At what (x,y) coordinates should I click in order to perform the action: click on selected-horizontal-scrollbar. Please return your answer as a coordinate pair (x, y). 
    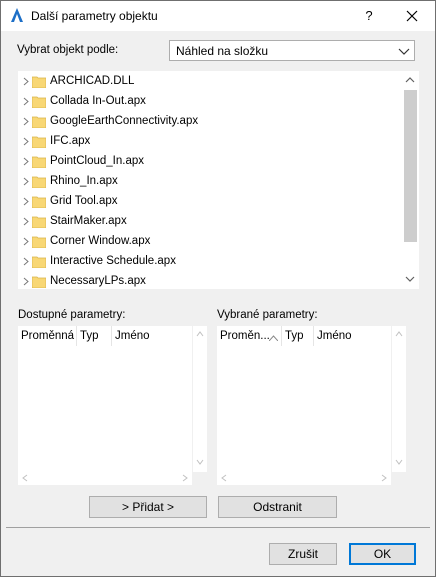
    Looking at the image, I should click on (304, 478).